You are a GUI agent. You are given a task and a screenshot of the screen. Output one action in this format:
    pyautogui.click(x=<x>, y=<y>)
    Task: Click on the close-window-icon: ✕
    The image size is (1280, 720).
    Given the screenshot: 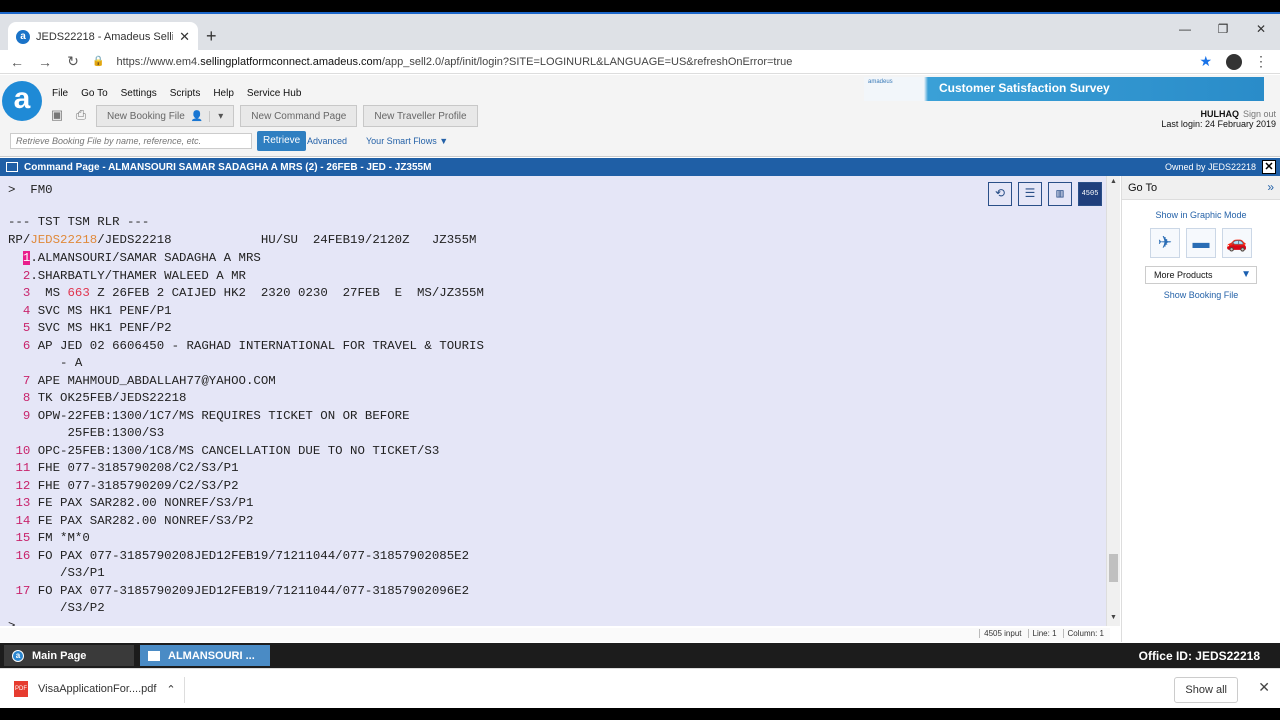 What is the action you would take?
    pyautogui.click(x=1261, y=29)
    